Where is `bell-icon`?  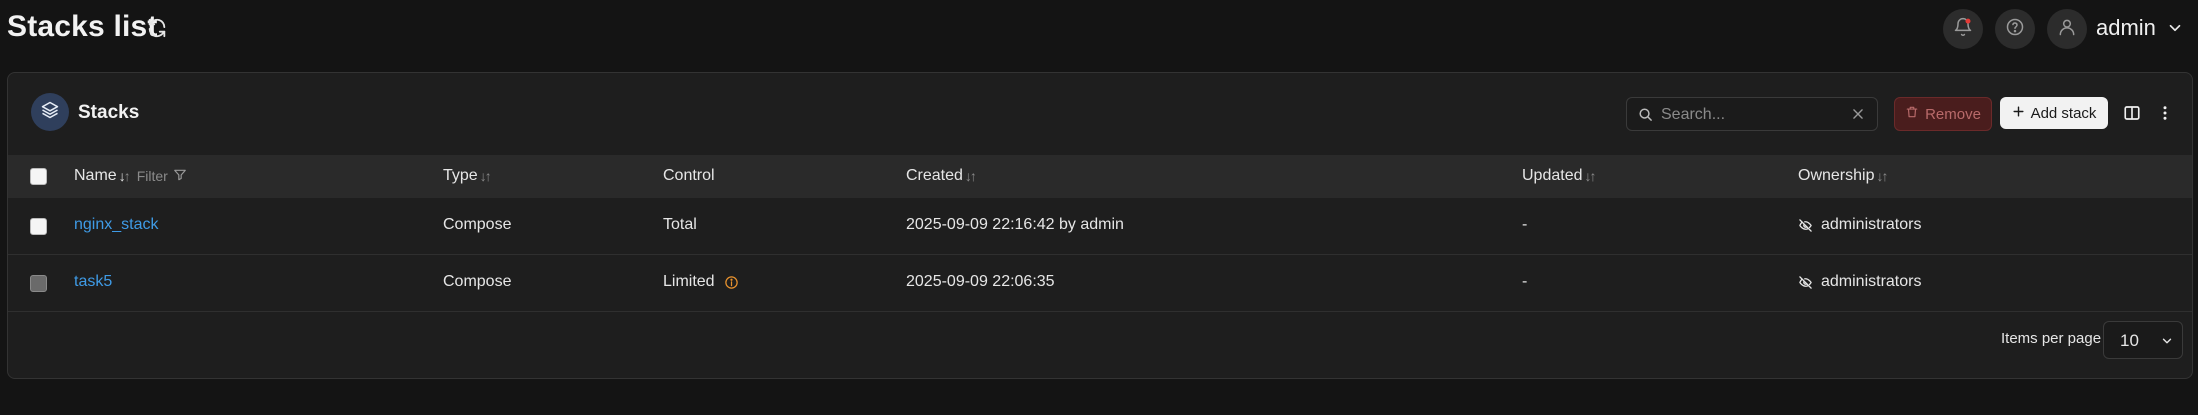 bell-icon is located at coordinates (1963, 29).